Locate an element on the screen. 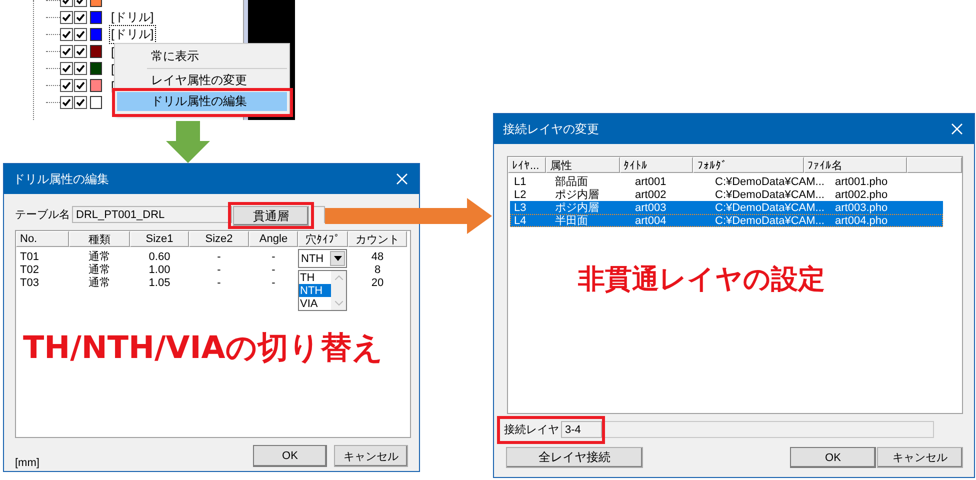 The height and width of the screenshot is (480, 976). menu-item: ドリル属性の編集 is located at coordinates (202, 101).